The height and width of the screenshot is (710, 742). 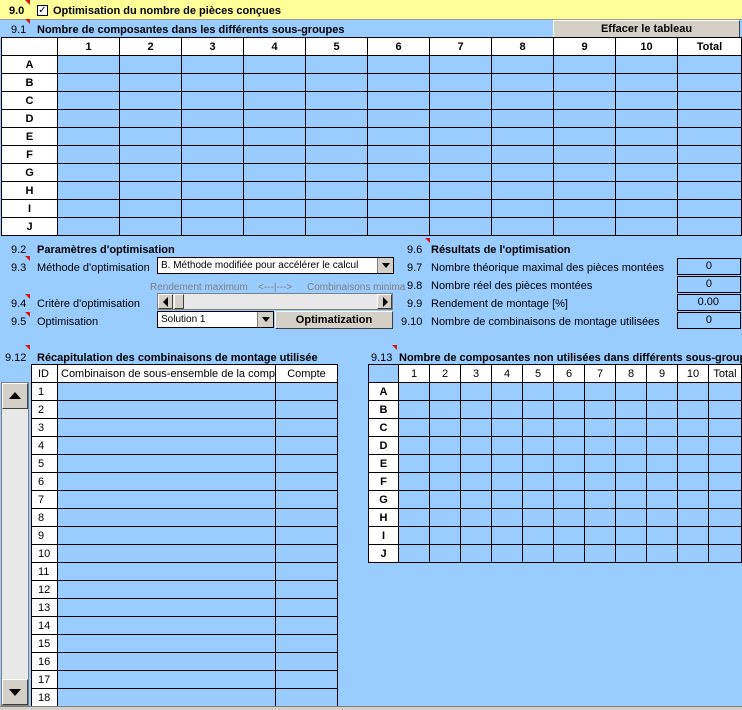 I want to click on optimisation-checkbox: ✓, so click(x=42, y=10).